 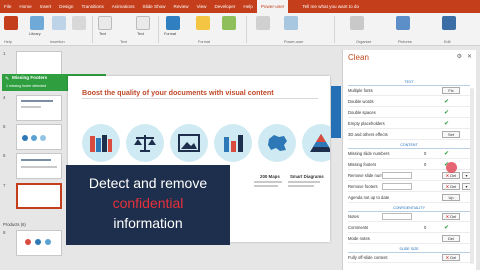 What do you see at coordinates (7, 6) in the screenshot?
I see `tab-file: File` at bounding box center [7, 6].